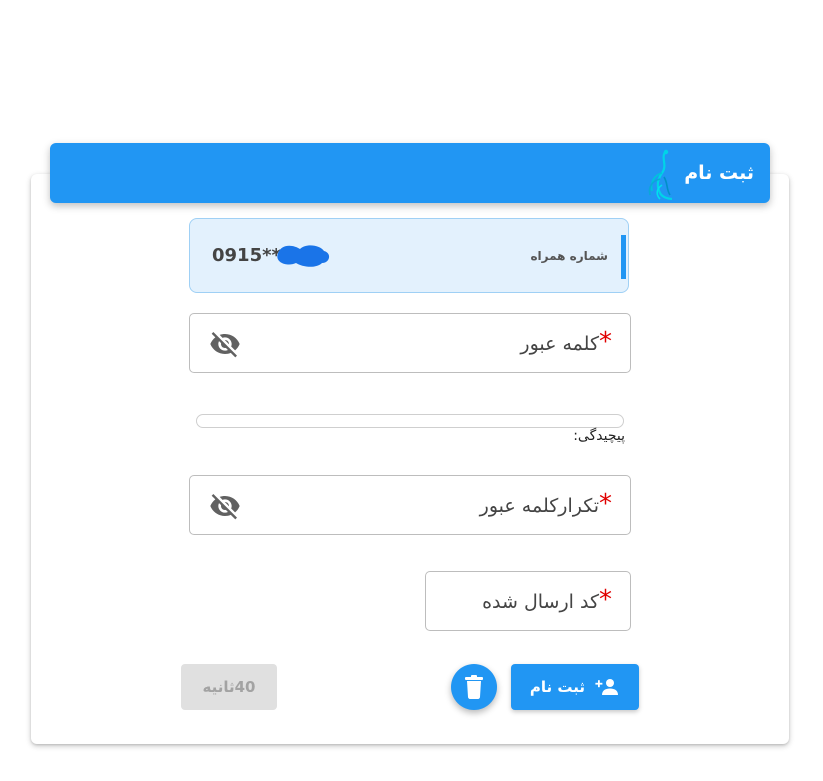  What do you see at coordinates (623, 257) in the screenshot?
I see `phone-accent-bar` at bounding box center [623, 257].